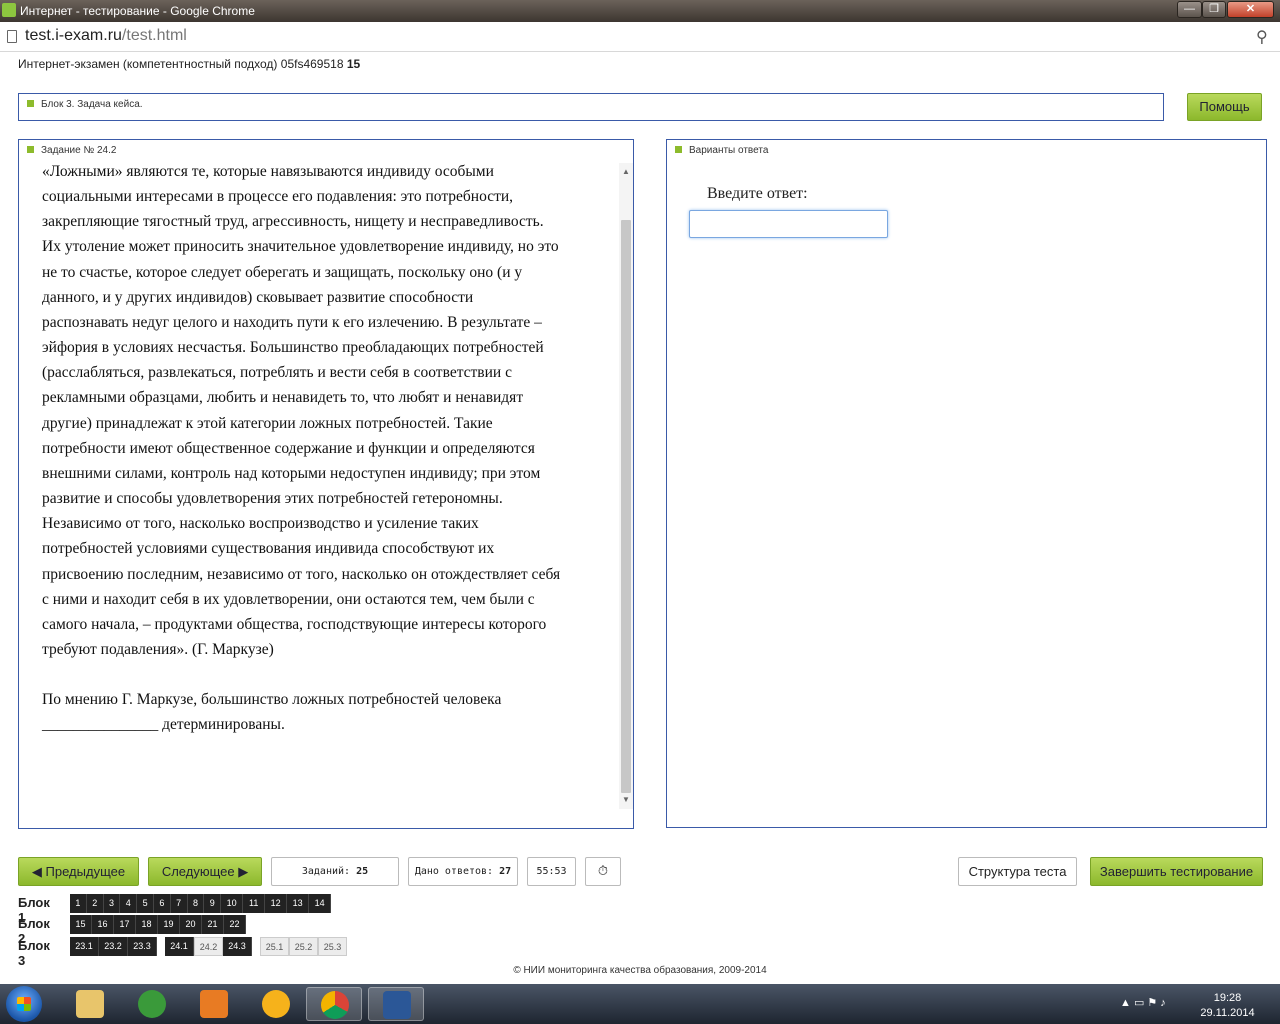 The height and width of the screenshot is (1024, 1280). Describe the element at coordinates (162, 903) in the screenshot. I see `task-cell-6: 6` at that location.